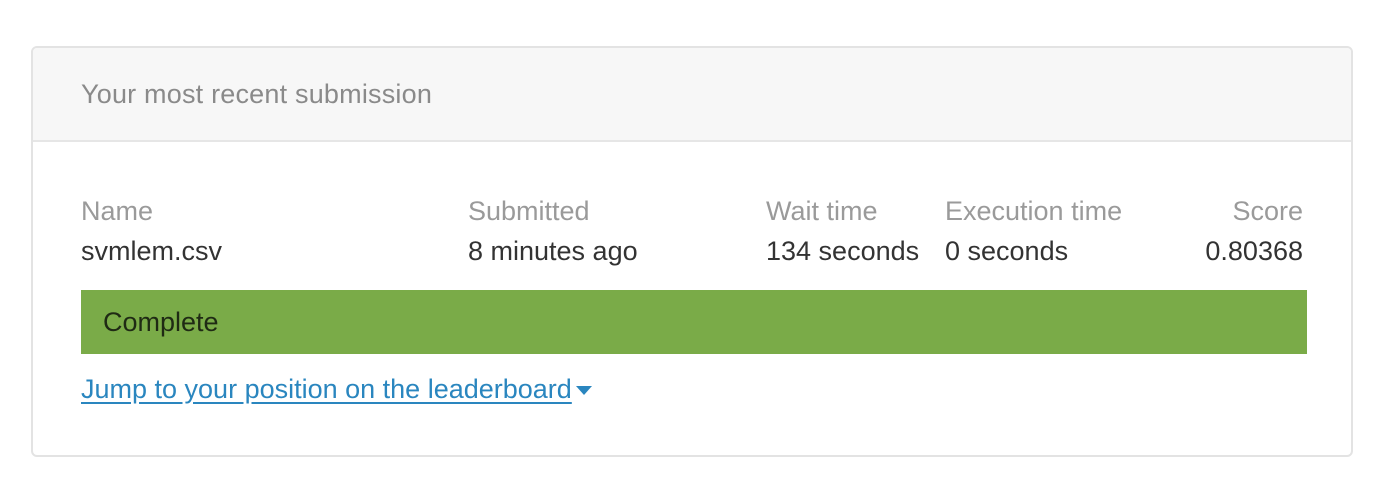  Describe the element at coordinates (1254, 231) in the screenshot. I see `score-column: Score 0.80368` at that location.